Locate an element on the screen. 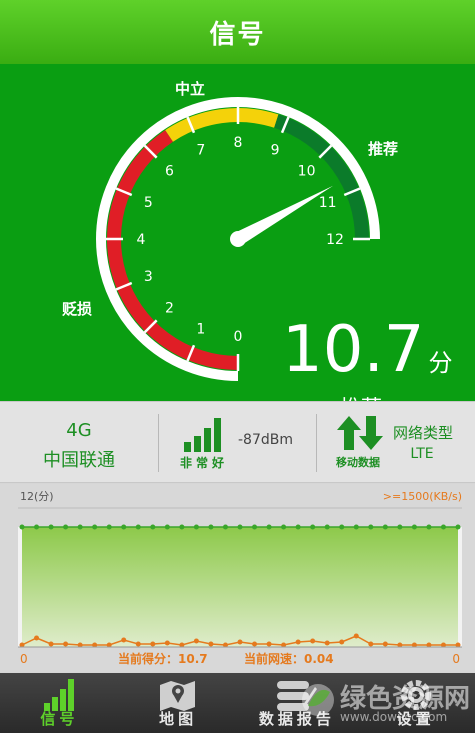  signal-strength-icon is located at coordinates (202, 435).